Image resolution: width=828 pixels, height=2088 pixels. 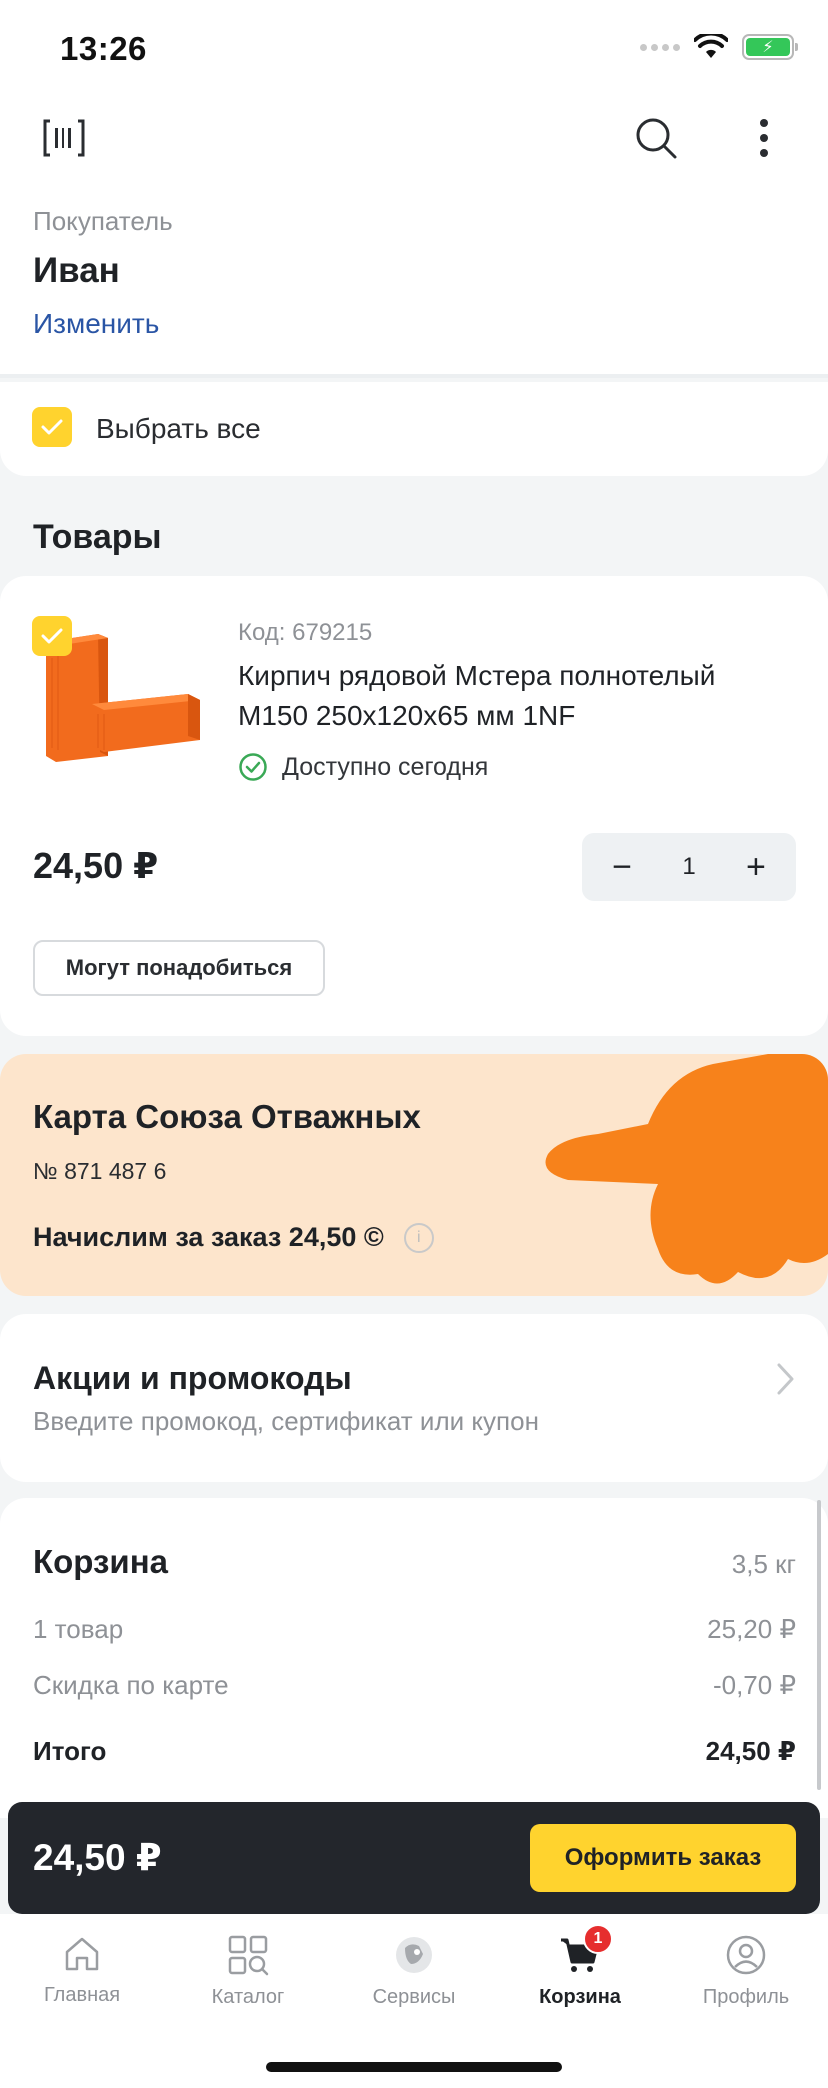 I want to click on tab-catalog-label: Каталог, so click(x=248, y=1997).